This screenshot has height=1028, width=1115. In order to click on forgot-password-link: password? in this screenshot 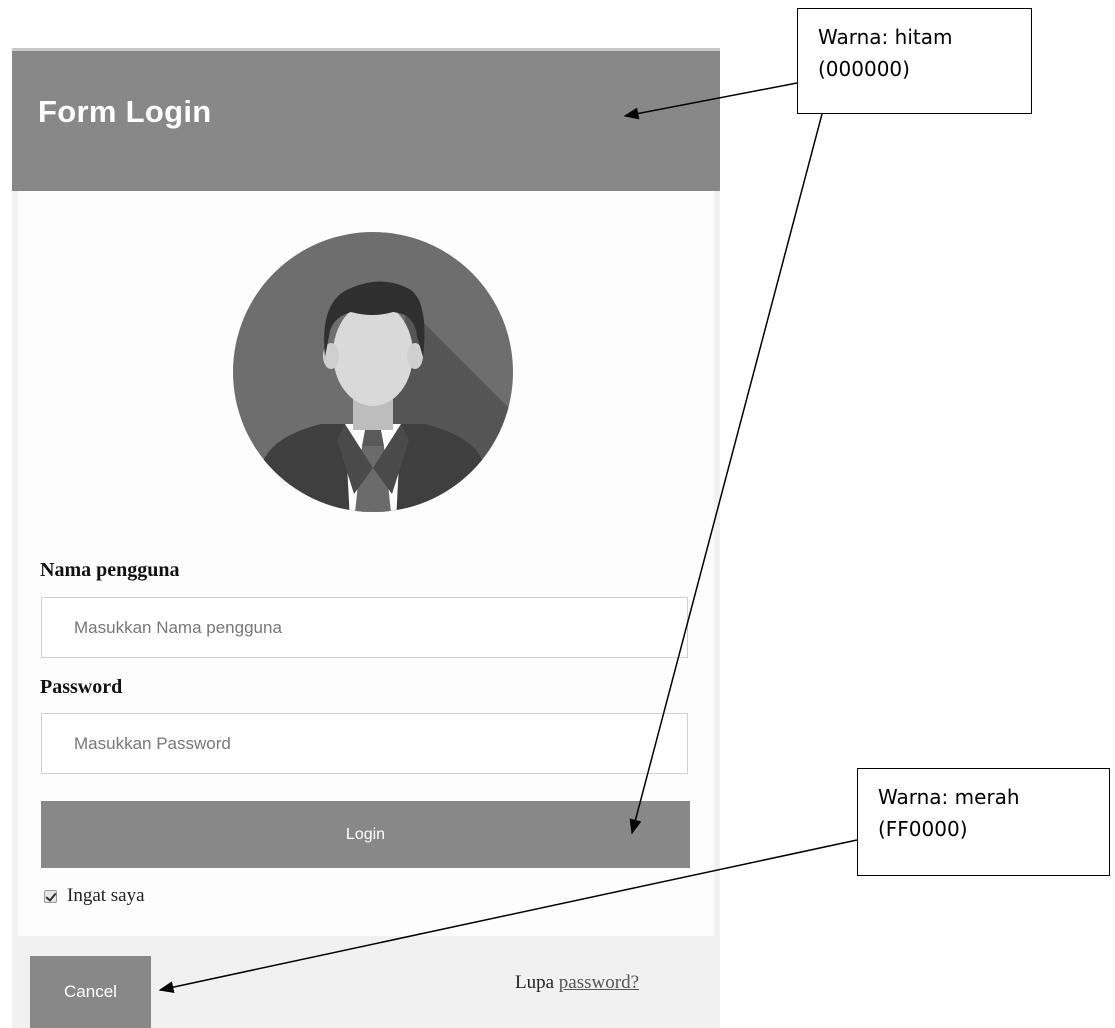, I will do `click(599, 982)`.